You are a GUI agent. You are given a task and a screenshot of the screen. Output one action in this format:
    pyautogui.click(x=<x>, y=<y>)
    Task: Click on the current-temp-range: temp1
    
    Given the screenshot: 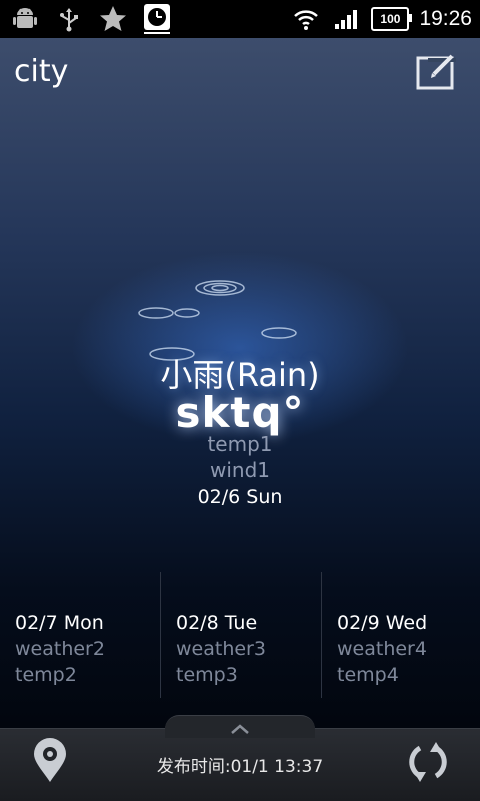 What is the action you would take?
    pyautogui.click(x=240, y=444)
    